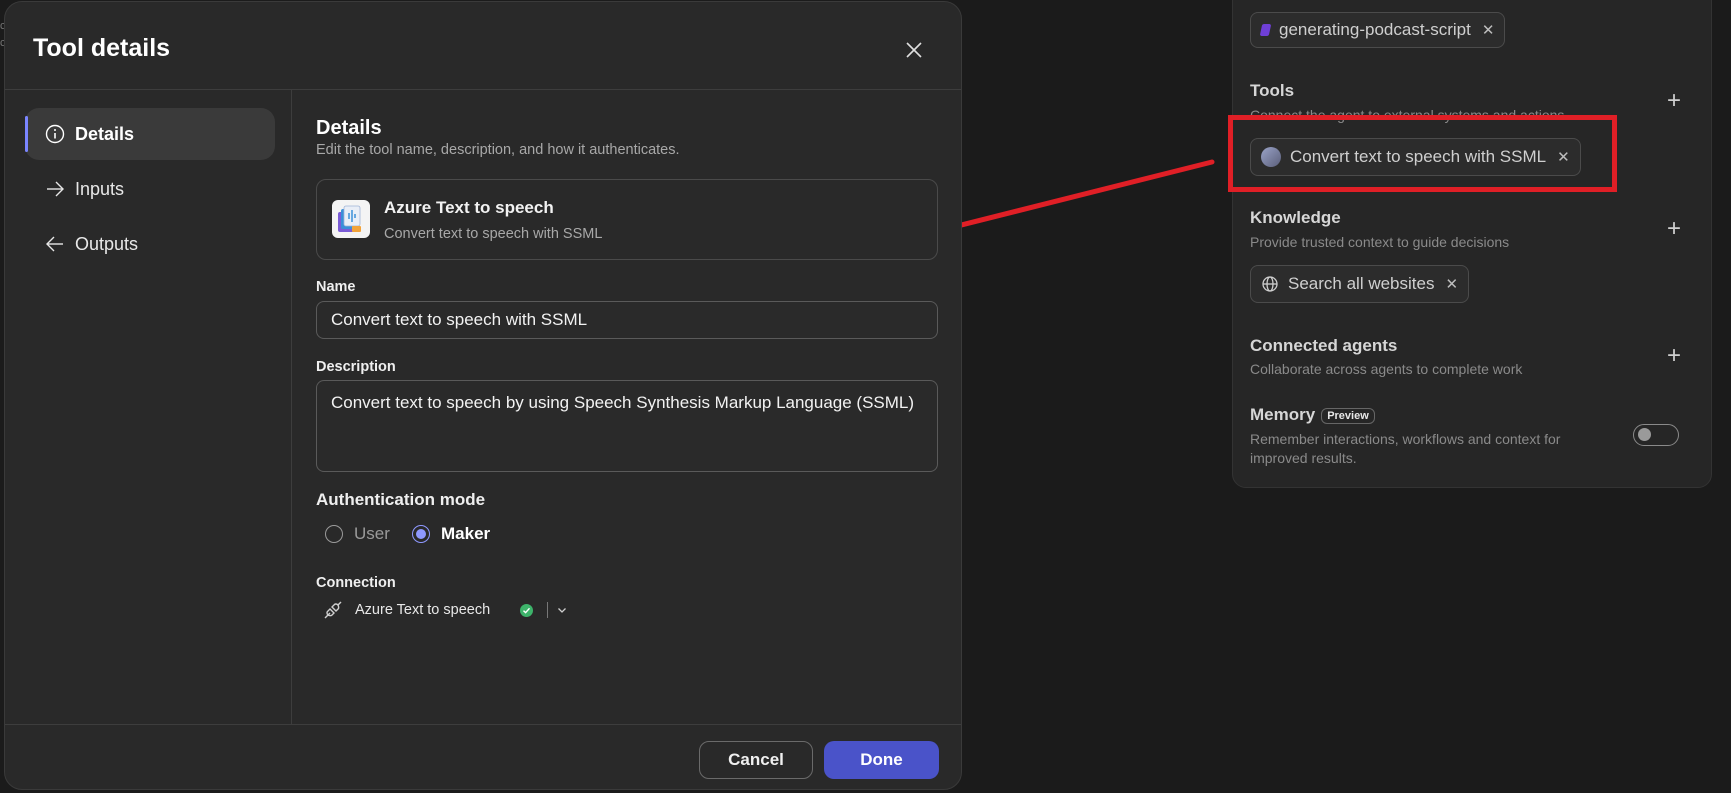 Image resolution: width=1731 pixels, height=793 pixels. I want to click on nav-divider, so click(291, 407).